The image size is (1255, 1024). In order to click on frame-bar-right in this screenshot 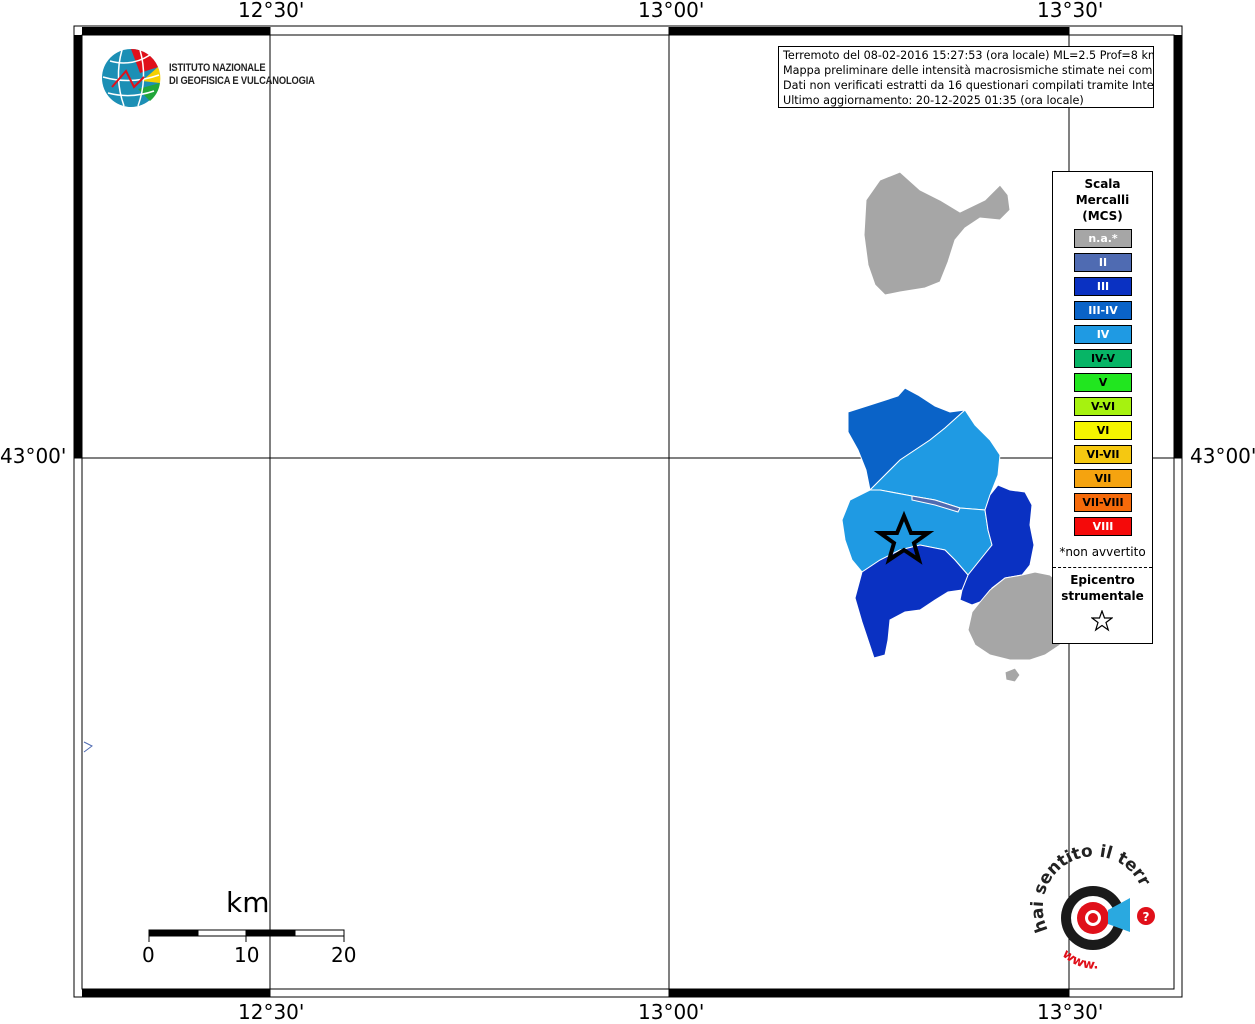, I will do `click(1178, 246)`.